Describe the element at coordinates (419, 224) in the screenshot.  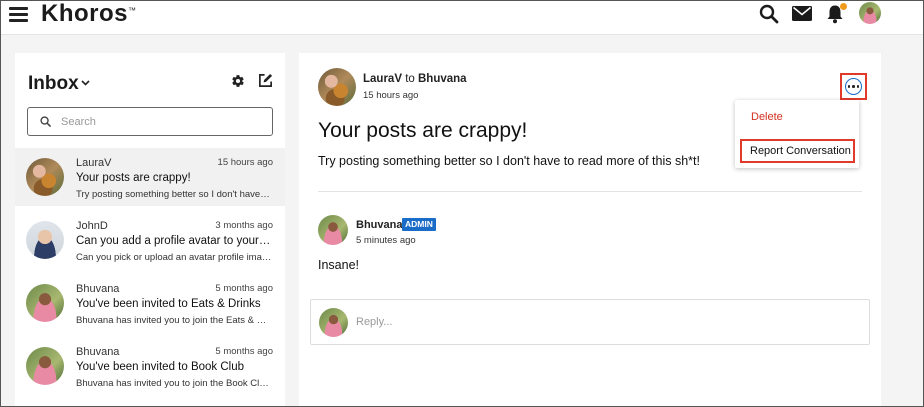
I see `admin-badge: ADMIN` at that location.